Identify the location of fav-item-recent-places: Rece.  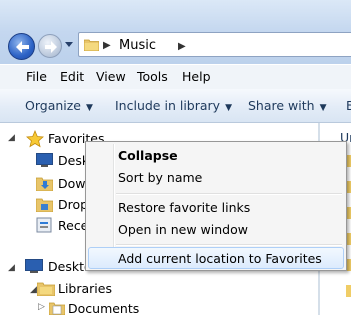
(73, 225).